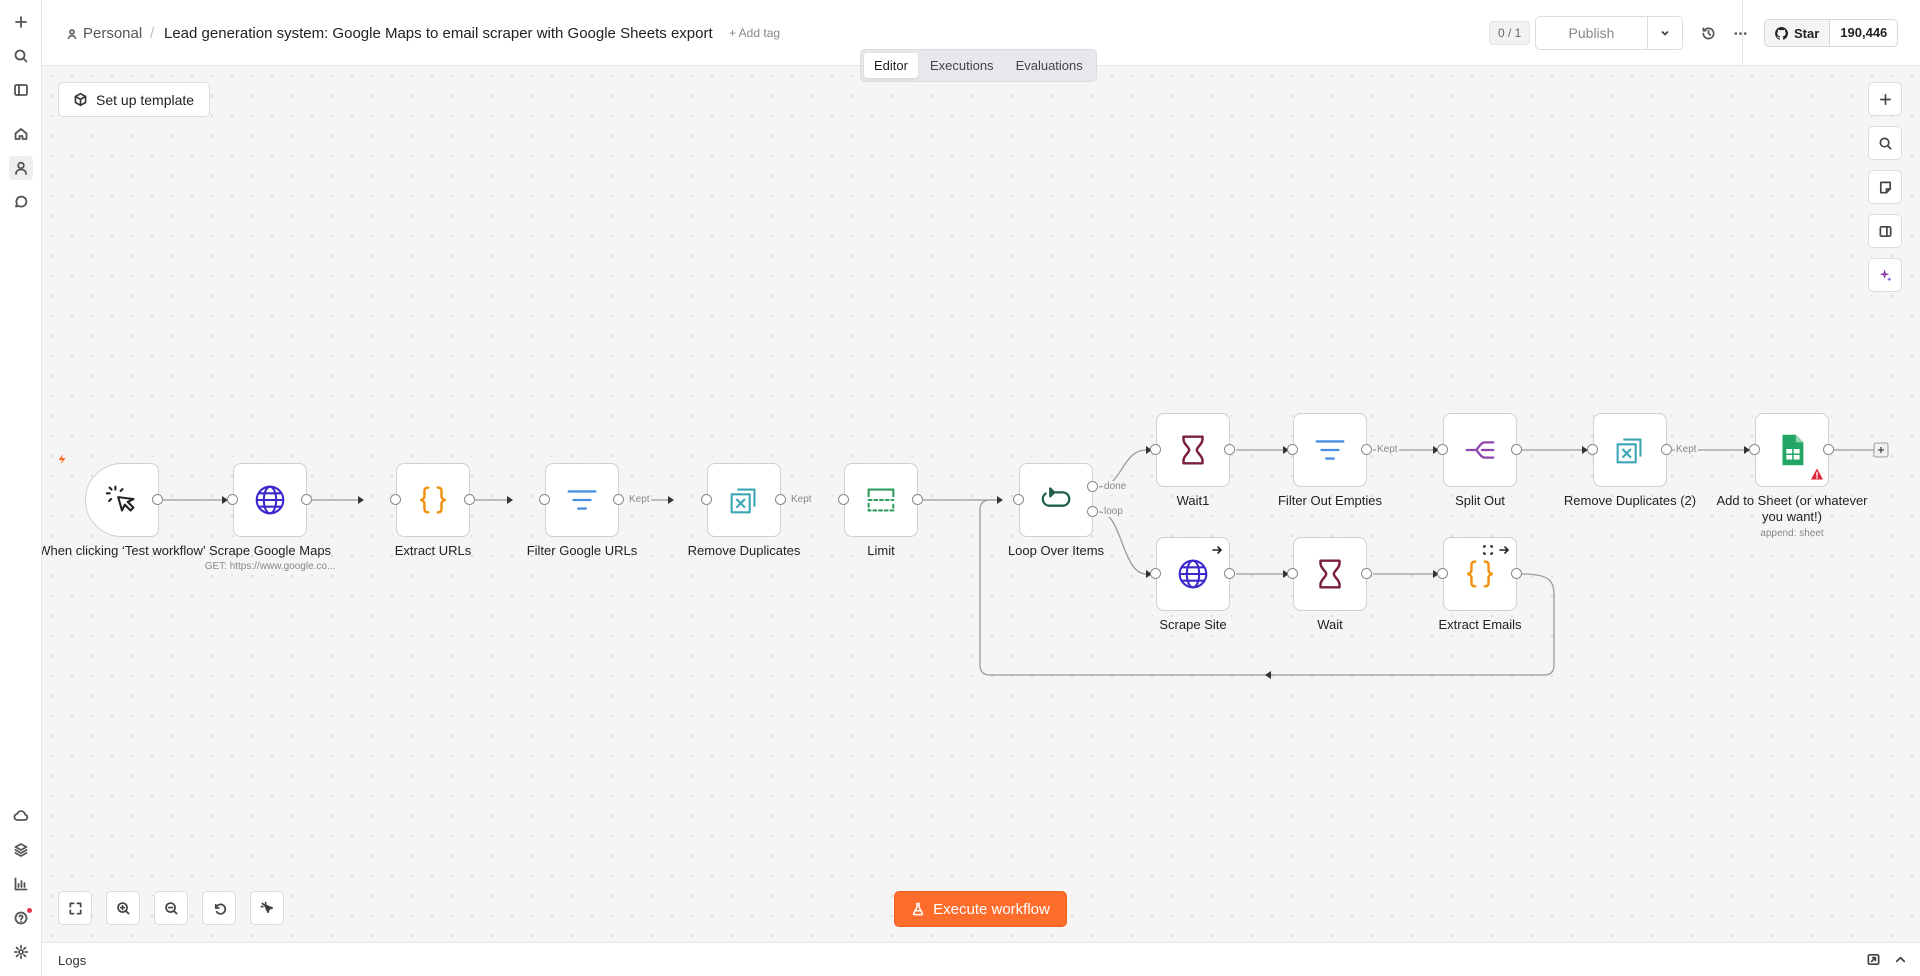 The image size is (1920, 976). Describe the element at coordinates (1330, 450) in the screenshot. I see `node-filter-out-empties` at that location.